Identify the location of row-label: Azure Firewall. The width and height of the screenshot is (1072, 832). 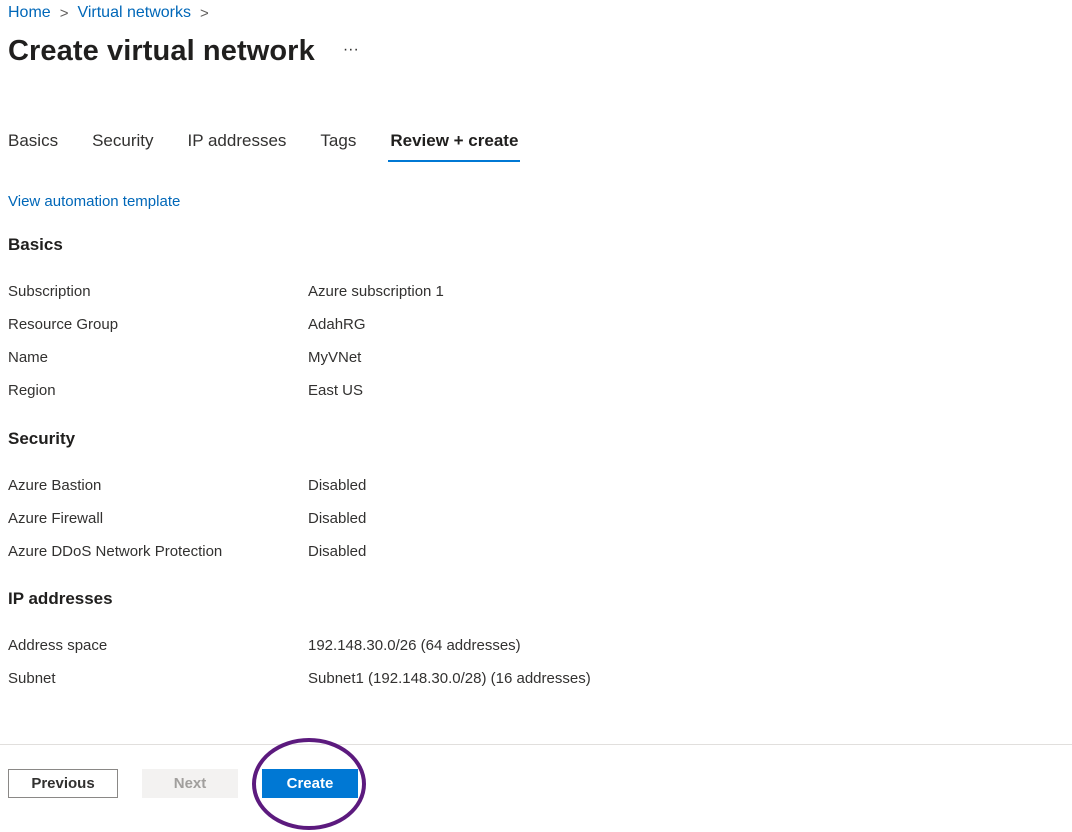
(56, 518).